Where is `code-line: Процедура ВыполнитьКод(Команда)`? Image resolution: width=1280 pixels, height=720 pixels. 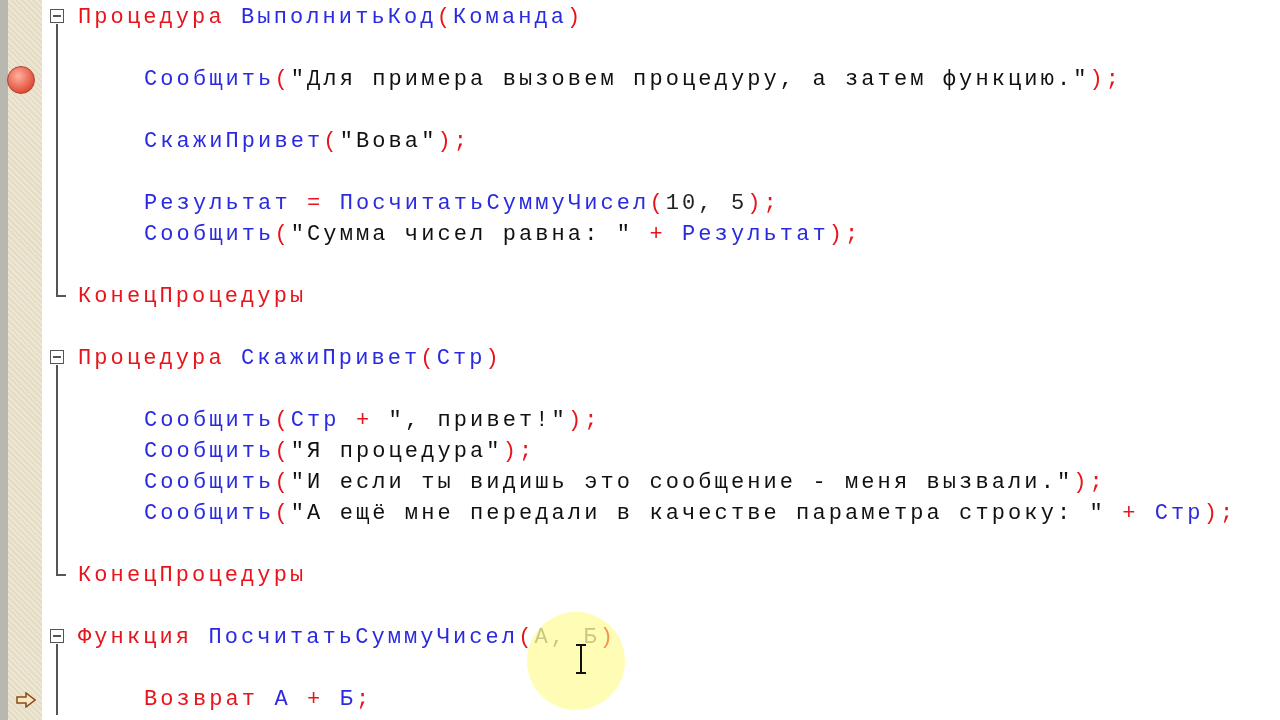 code-line: Процедура ВыполнитьКод(Команда) is located at coordinates (331, 18).